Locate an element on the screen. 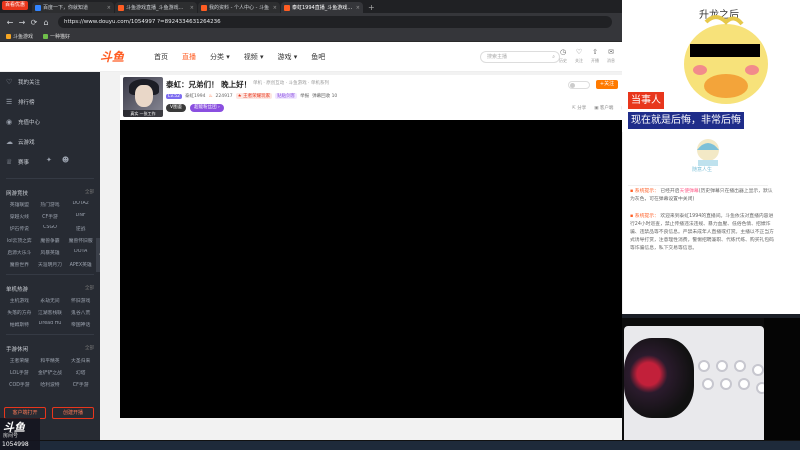 This screenshot has height=450, width=800. game-icon: ☻ is located at coordinates (65, 160).